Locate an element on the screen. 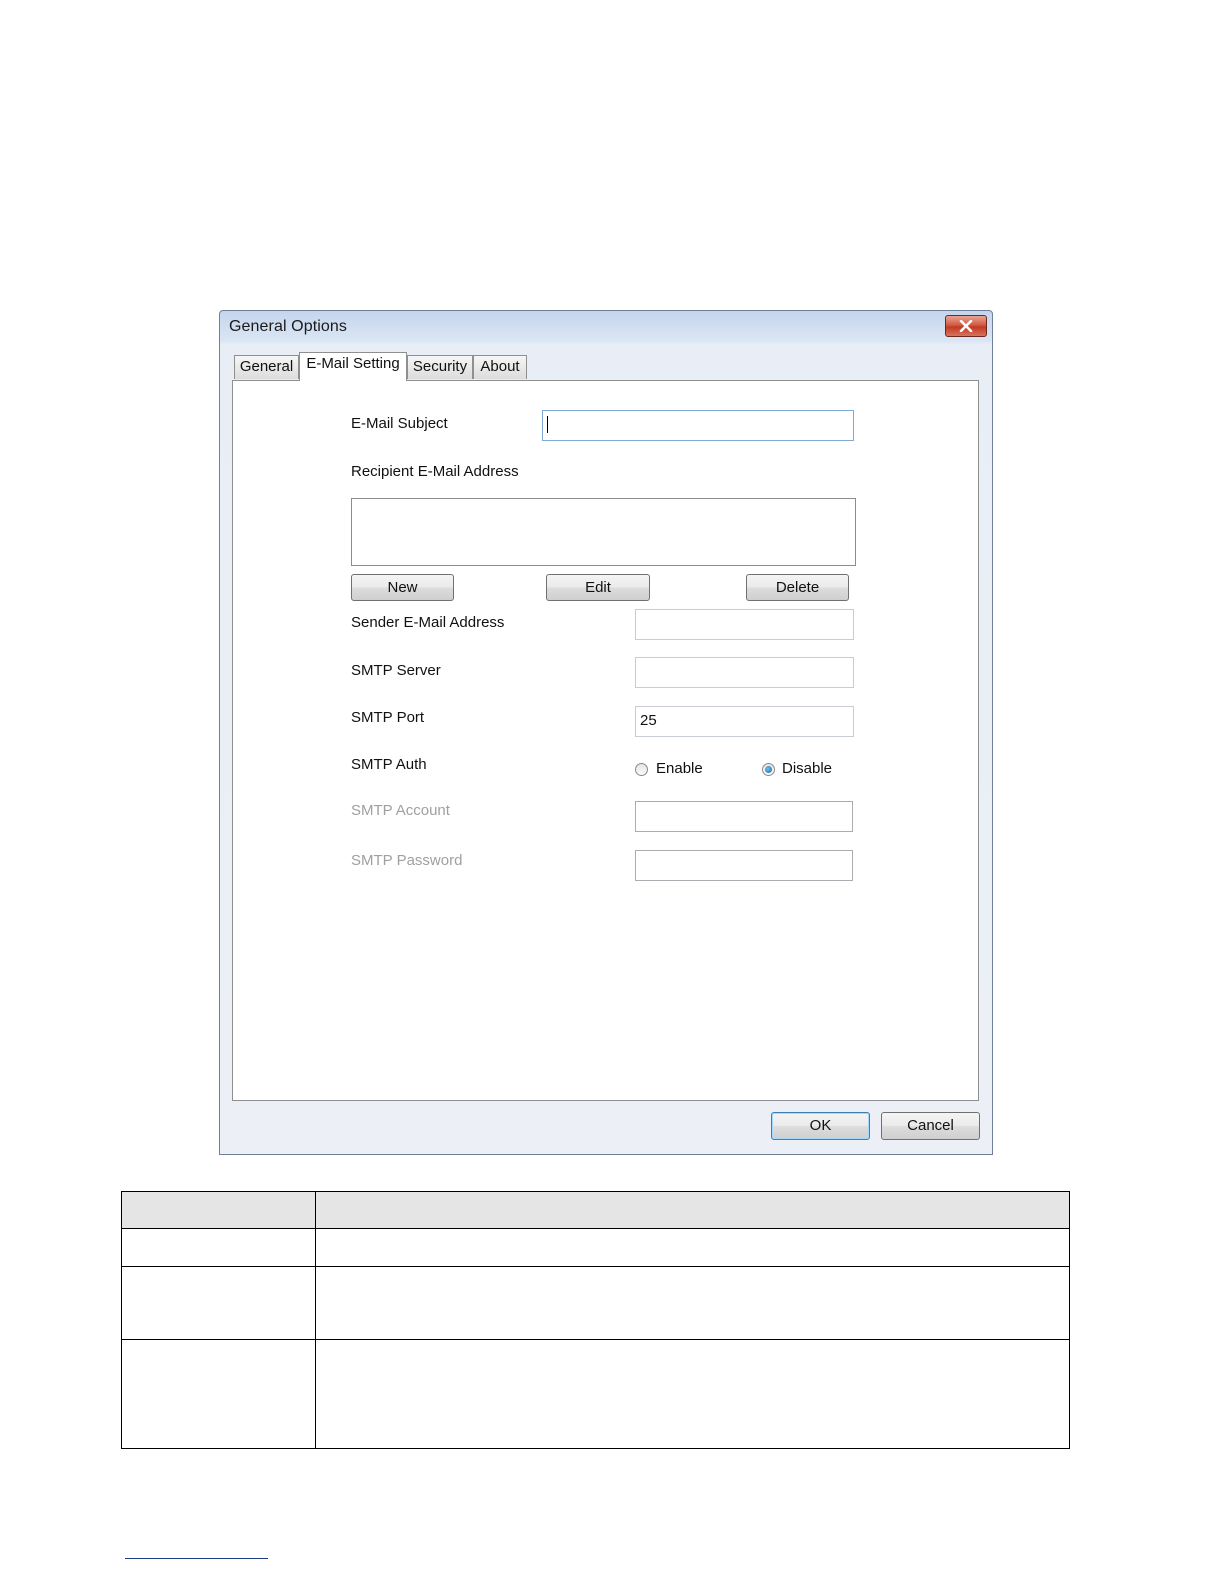  smtp-server-label: SMTP Server is located at coordinates (396, 670).